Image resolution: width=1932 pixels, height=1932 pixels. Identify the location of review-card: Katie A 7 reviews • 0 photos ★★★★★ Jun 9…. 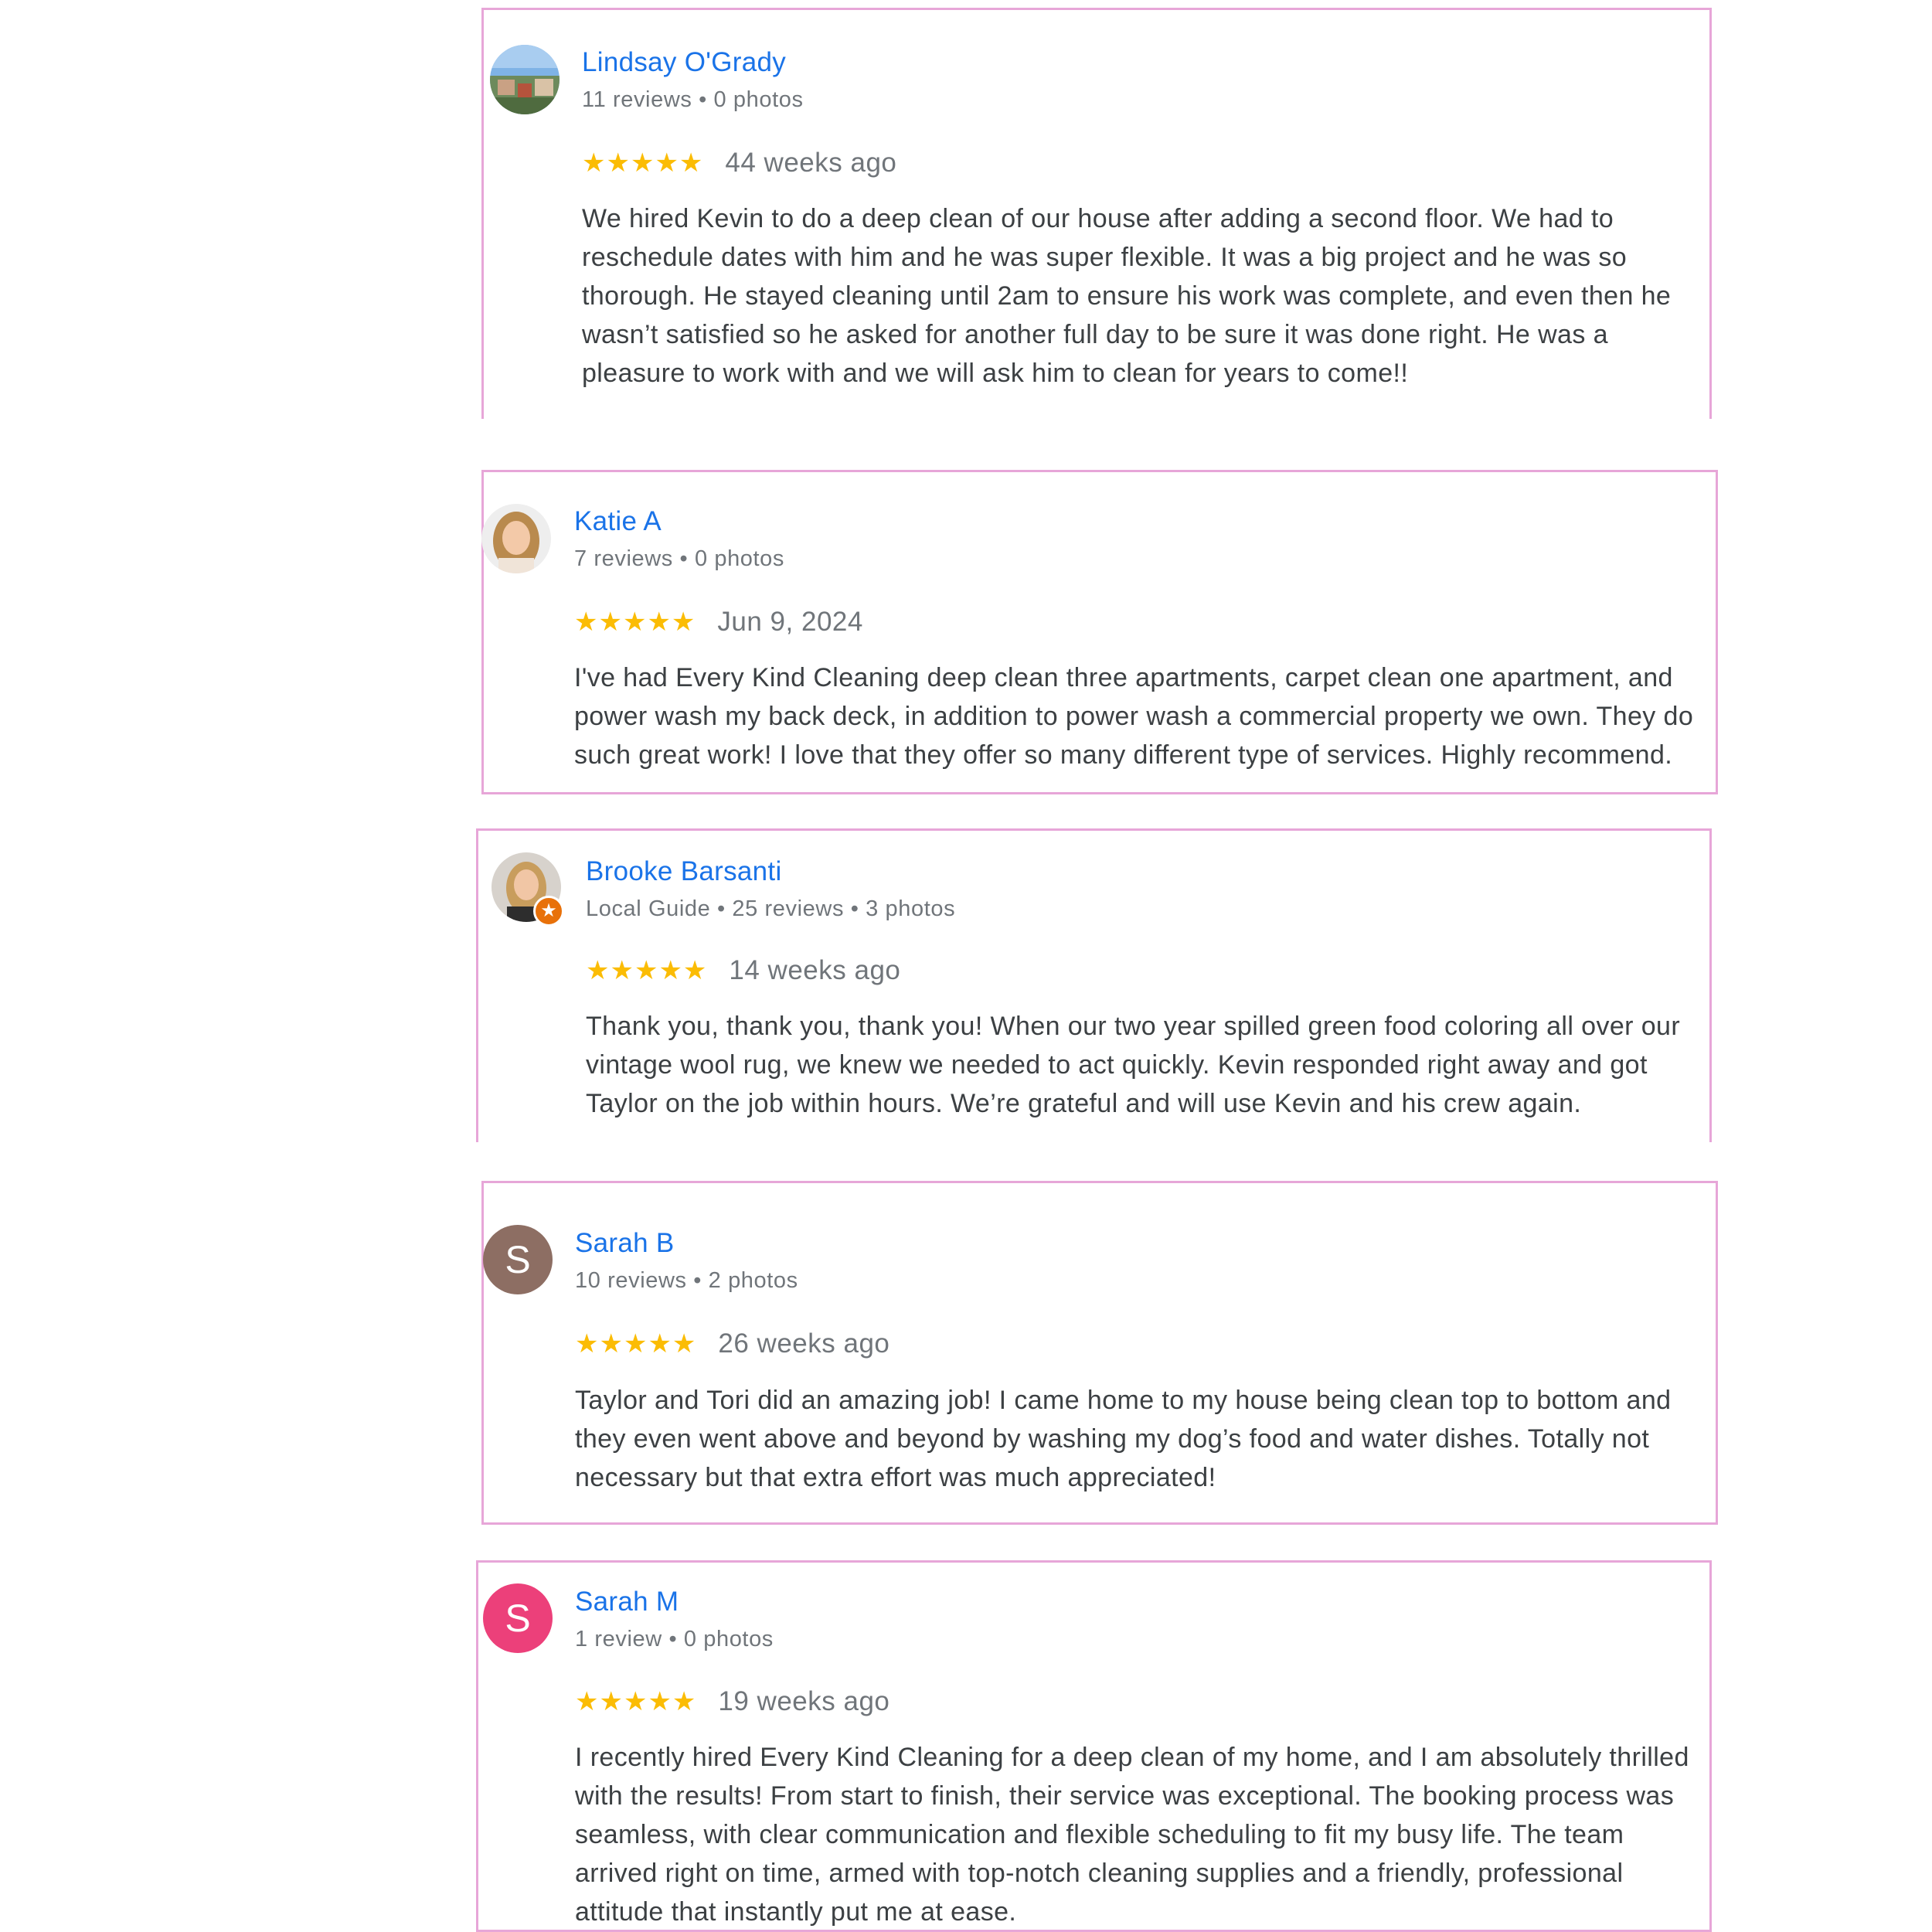
(1099, 632).